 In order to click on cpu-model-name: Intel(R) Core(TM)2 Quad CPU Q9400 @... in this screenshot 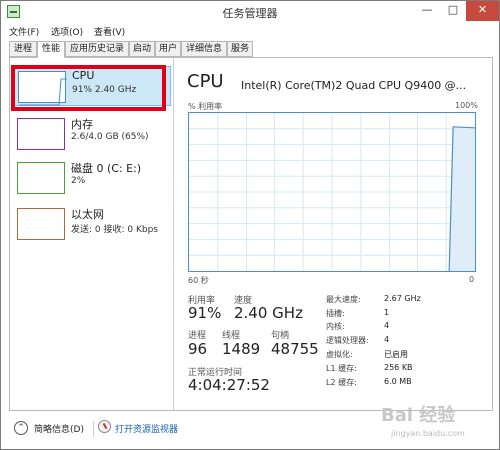, I will do `click(354, 85)`.